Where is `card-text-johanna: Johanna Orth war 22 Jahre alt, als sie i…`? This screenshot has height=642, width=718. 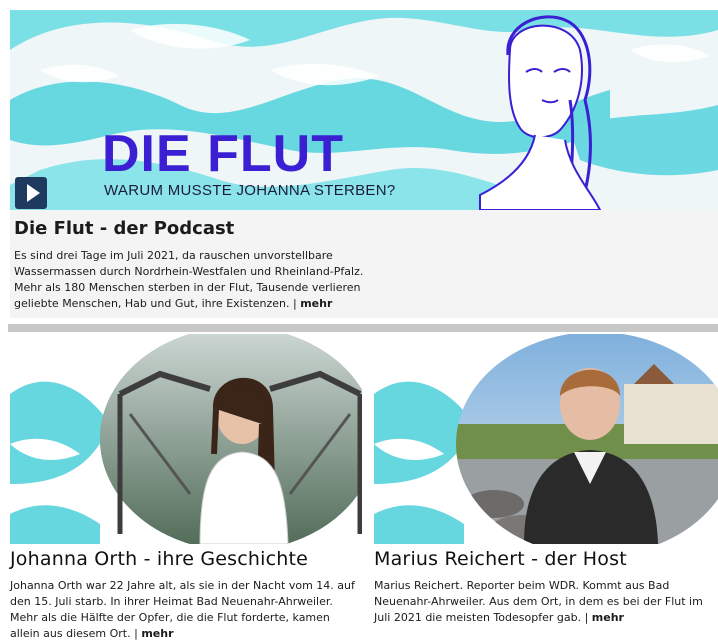 card-text-johanna: Johanna Orth war 22 Jahre alt, als sie i… is located at coordinates (185, 610).